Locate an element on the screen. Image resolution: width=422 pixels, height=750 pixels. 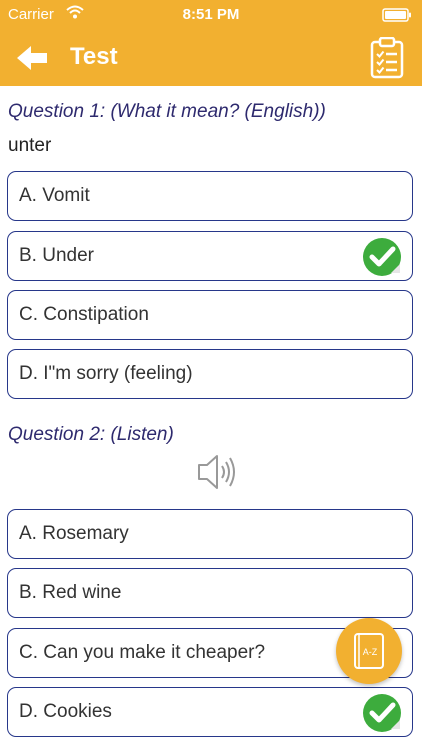
q2-option-a: A. Rosemary is located at coordinates (210, 534).